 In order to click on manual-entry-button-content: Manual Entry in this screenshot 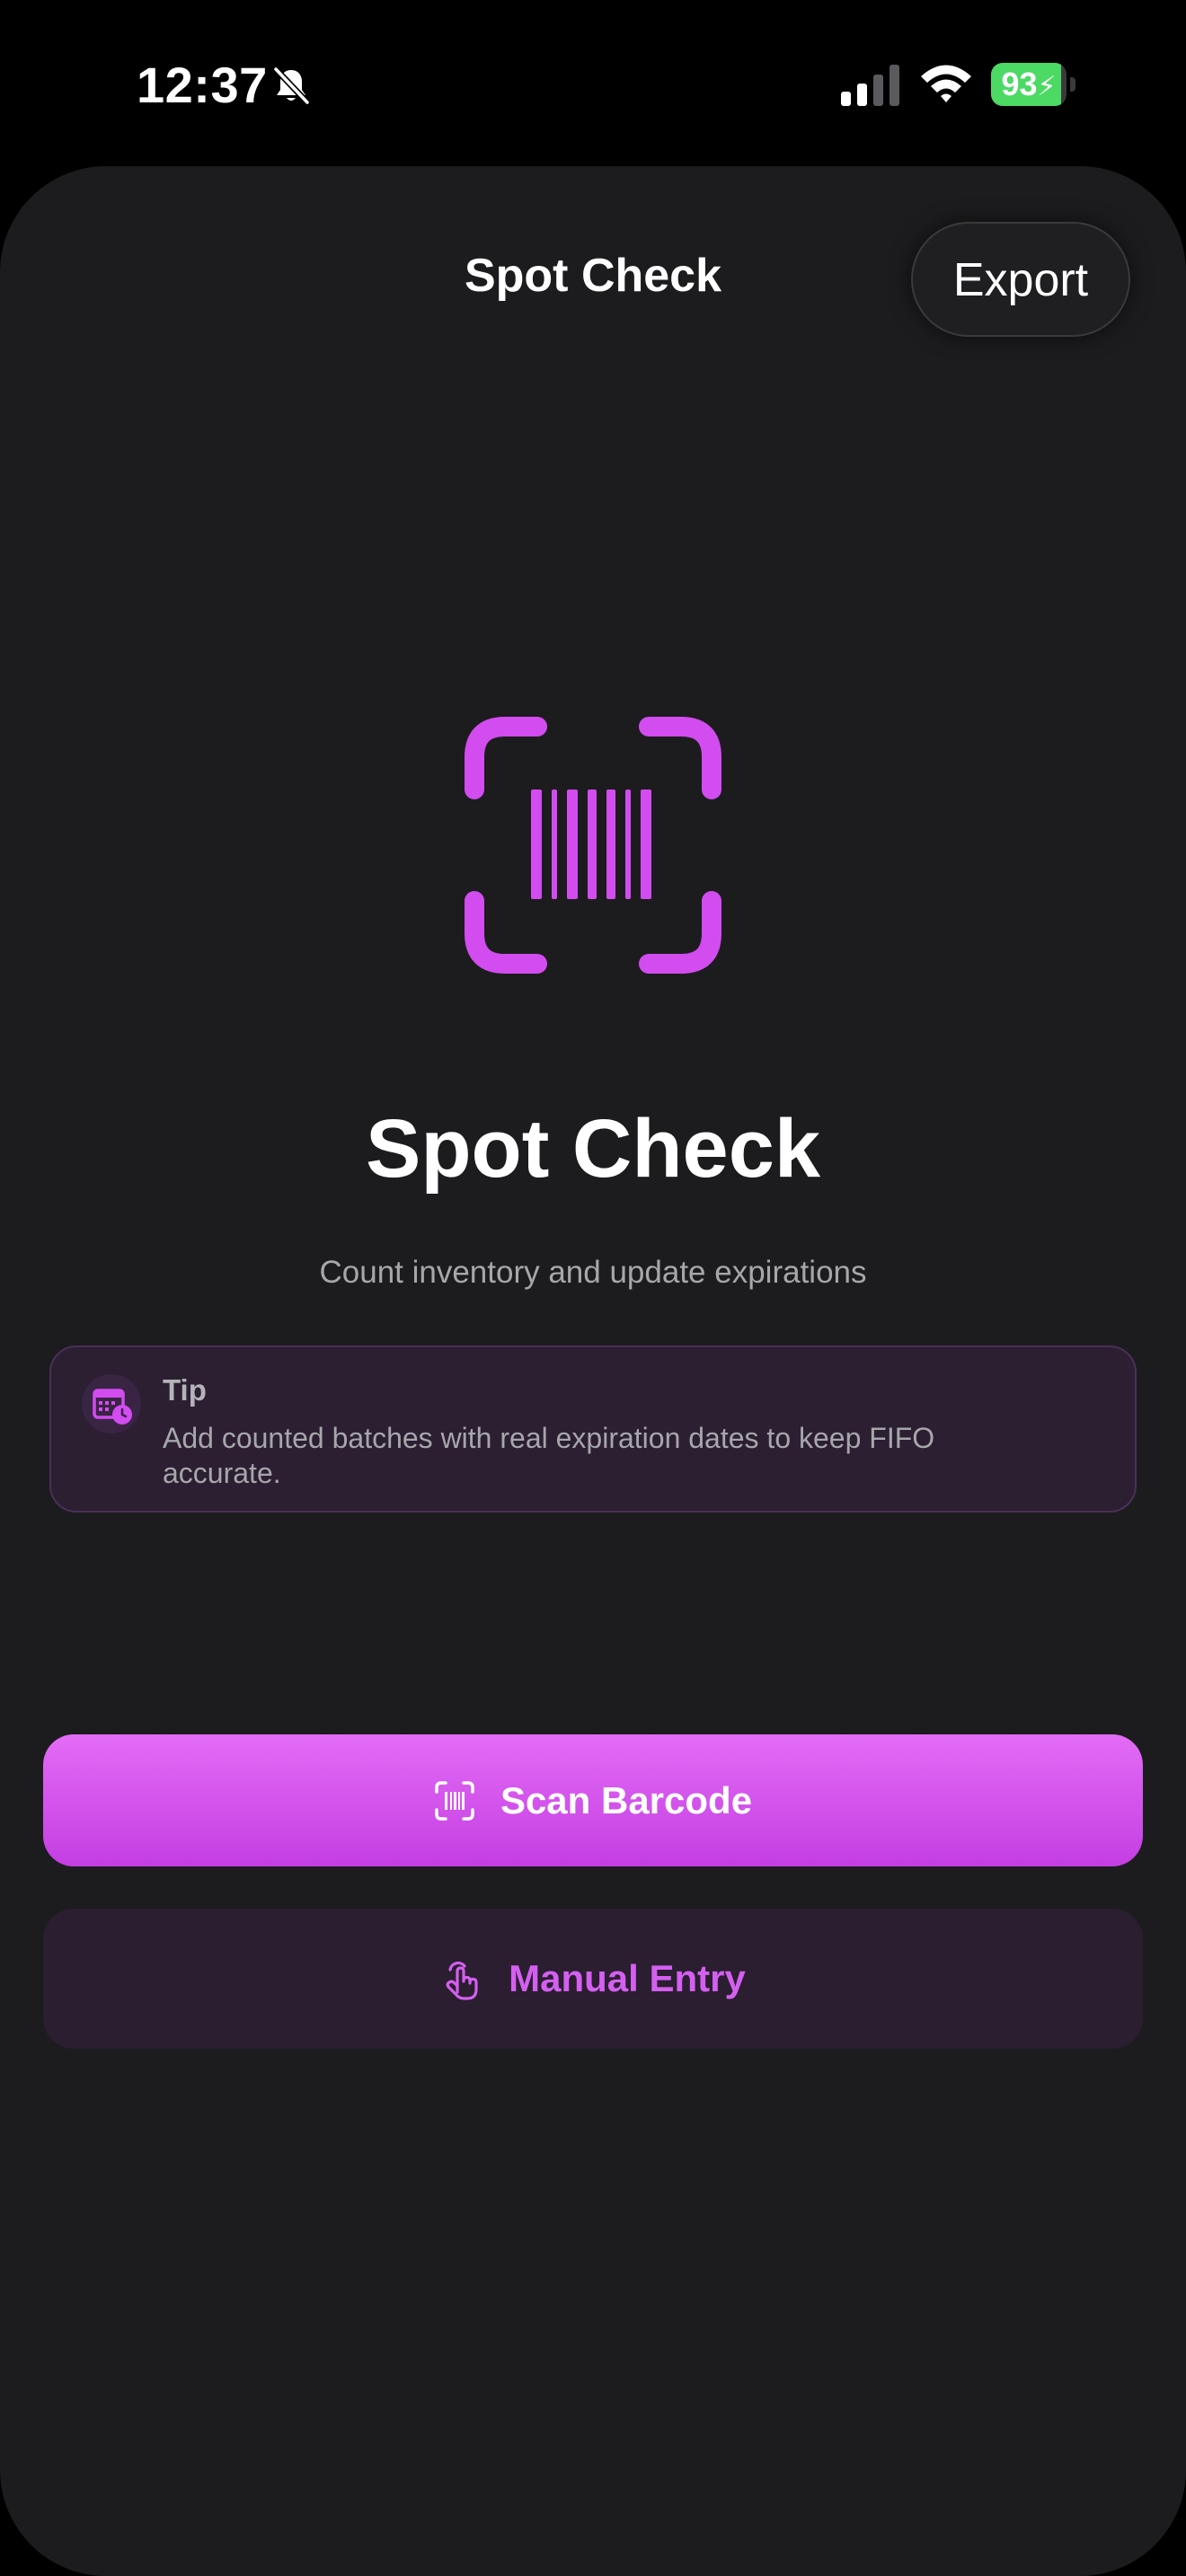, I will do `click(593, 1979)`.